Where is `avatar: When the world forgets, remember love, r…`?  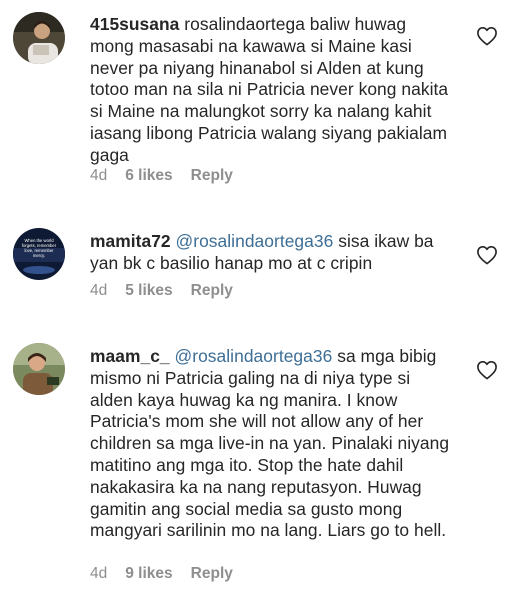
avatar: When the world forgets, remember love, r… is located at coordinates (39, 254).